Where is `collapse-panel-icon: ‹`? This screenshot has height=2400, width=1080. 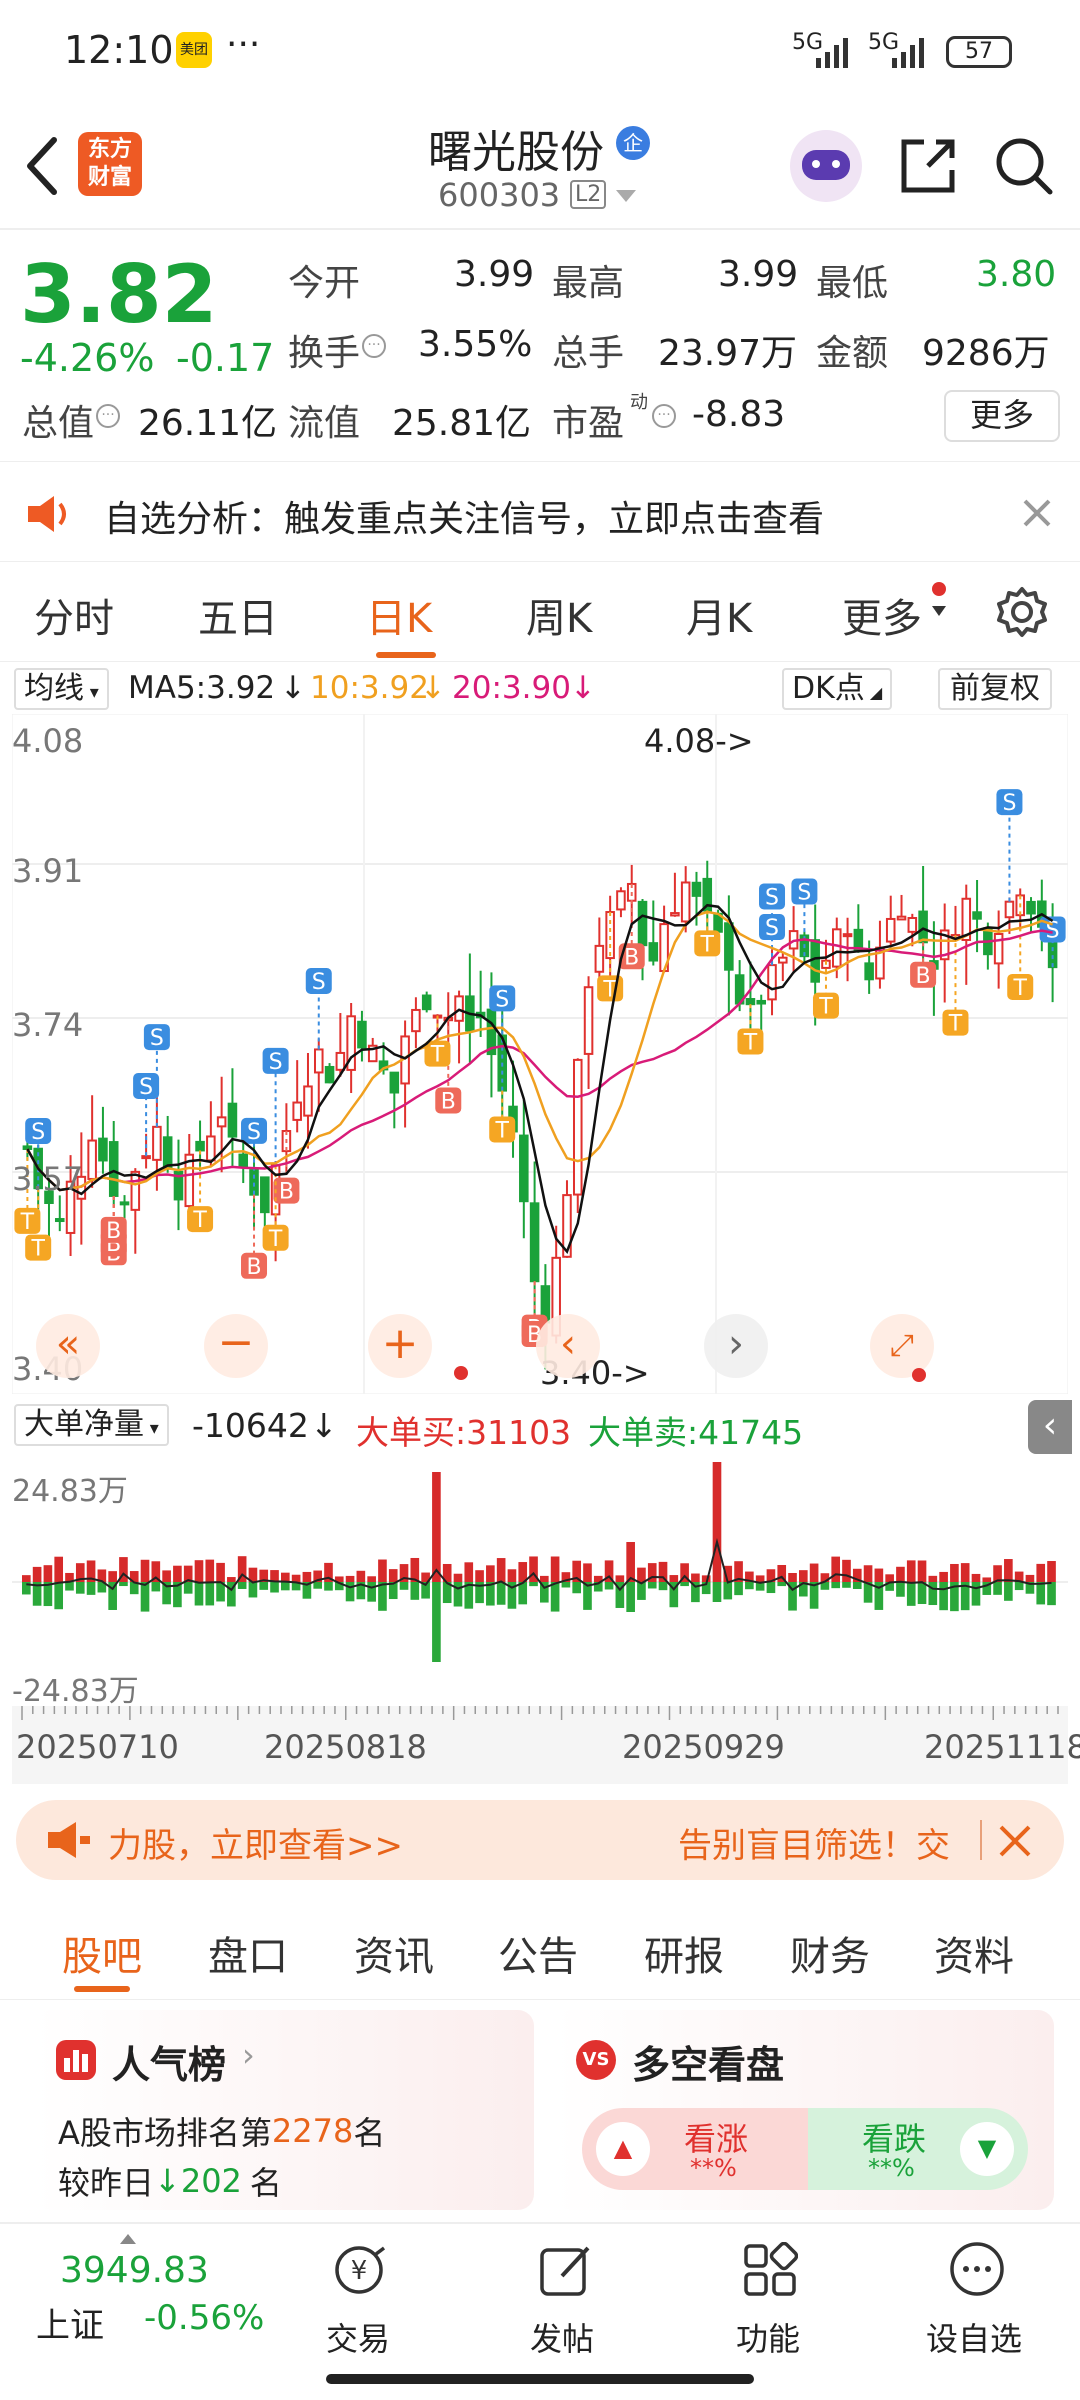 collapse-panel-icon: ‹ is located at coordinates (1050, 1427).